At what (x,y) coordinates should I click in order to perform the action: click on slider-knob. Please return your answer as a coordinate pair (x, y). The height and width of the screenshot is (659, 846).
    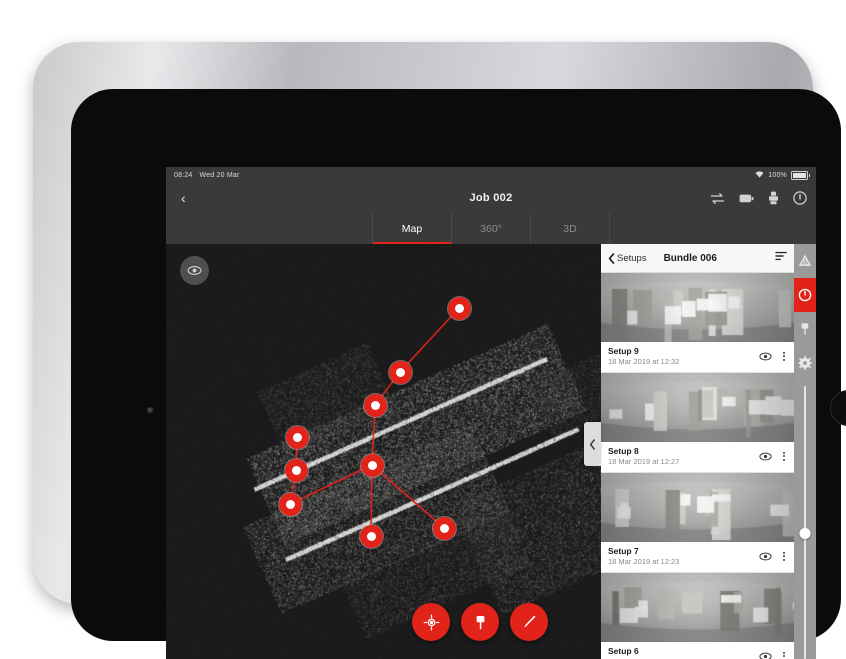
    Looking at the image, I should click on (805, 533).